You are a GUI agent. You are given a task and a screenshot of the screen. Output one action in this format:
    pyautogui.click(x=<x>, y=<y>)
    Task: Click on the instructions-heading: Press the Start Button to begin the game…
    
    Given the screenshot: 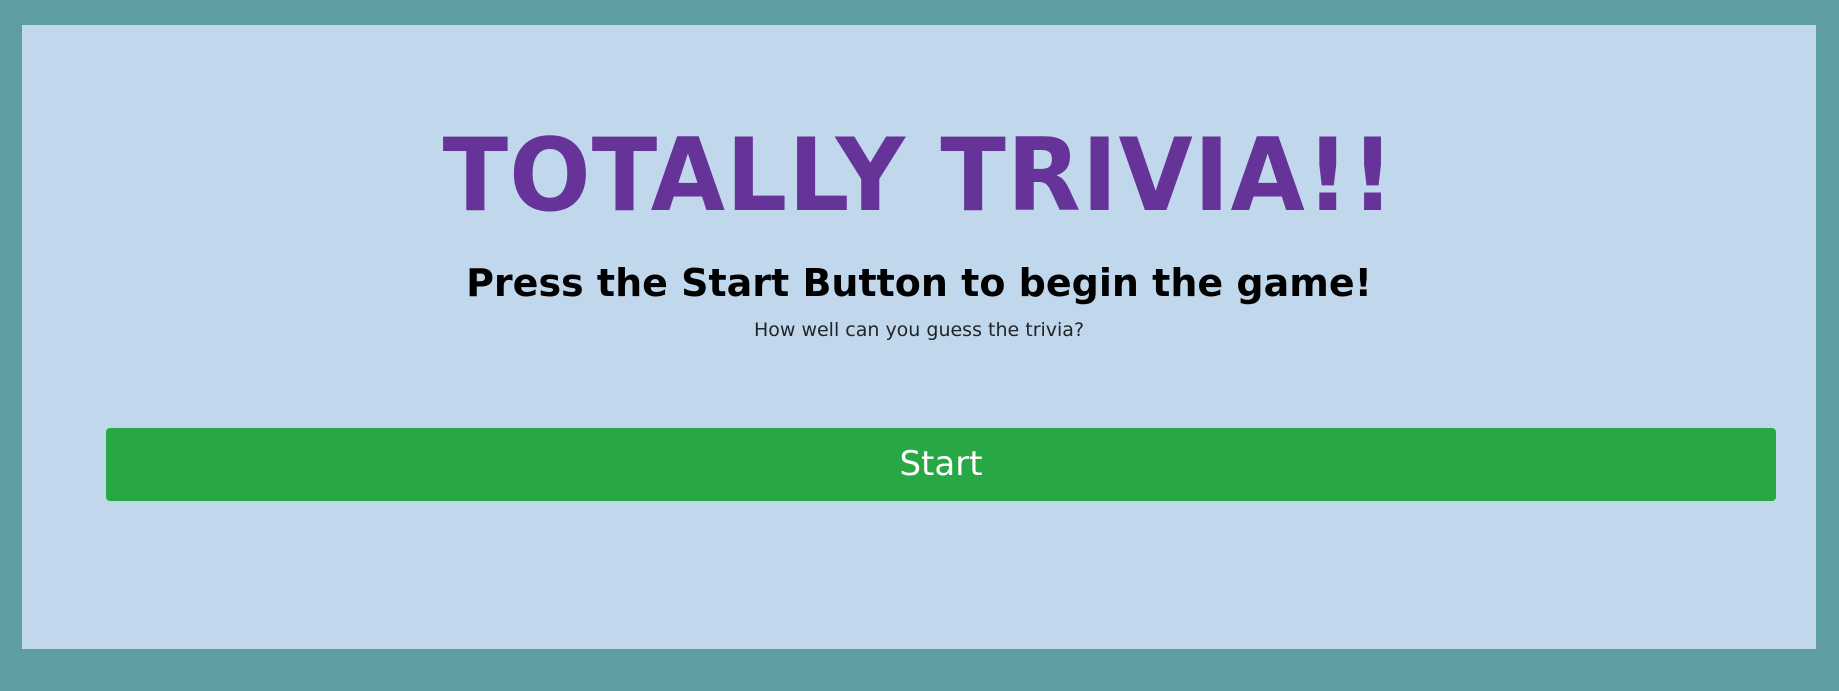 What is the action you would take?
    pyautogui.click(x=919, y=283)
    